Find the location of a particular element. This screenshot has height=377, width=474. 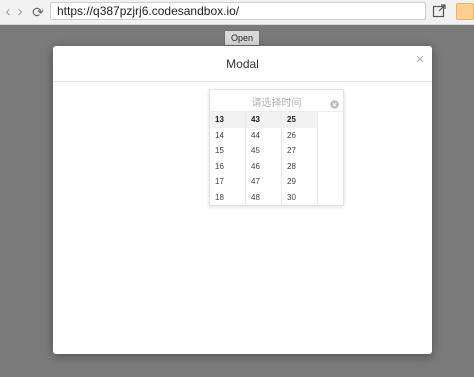

address-bar: https://q387pzjrj6.codesandbox.io/ is located at coordinates (238, 11).